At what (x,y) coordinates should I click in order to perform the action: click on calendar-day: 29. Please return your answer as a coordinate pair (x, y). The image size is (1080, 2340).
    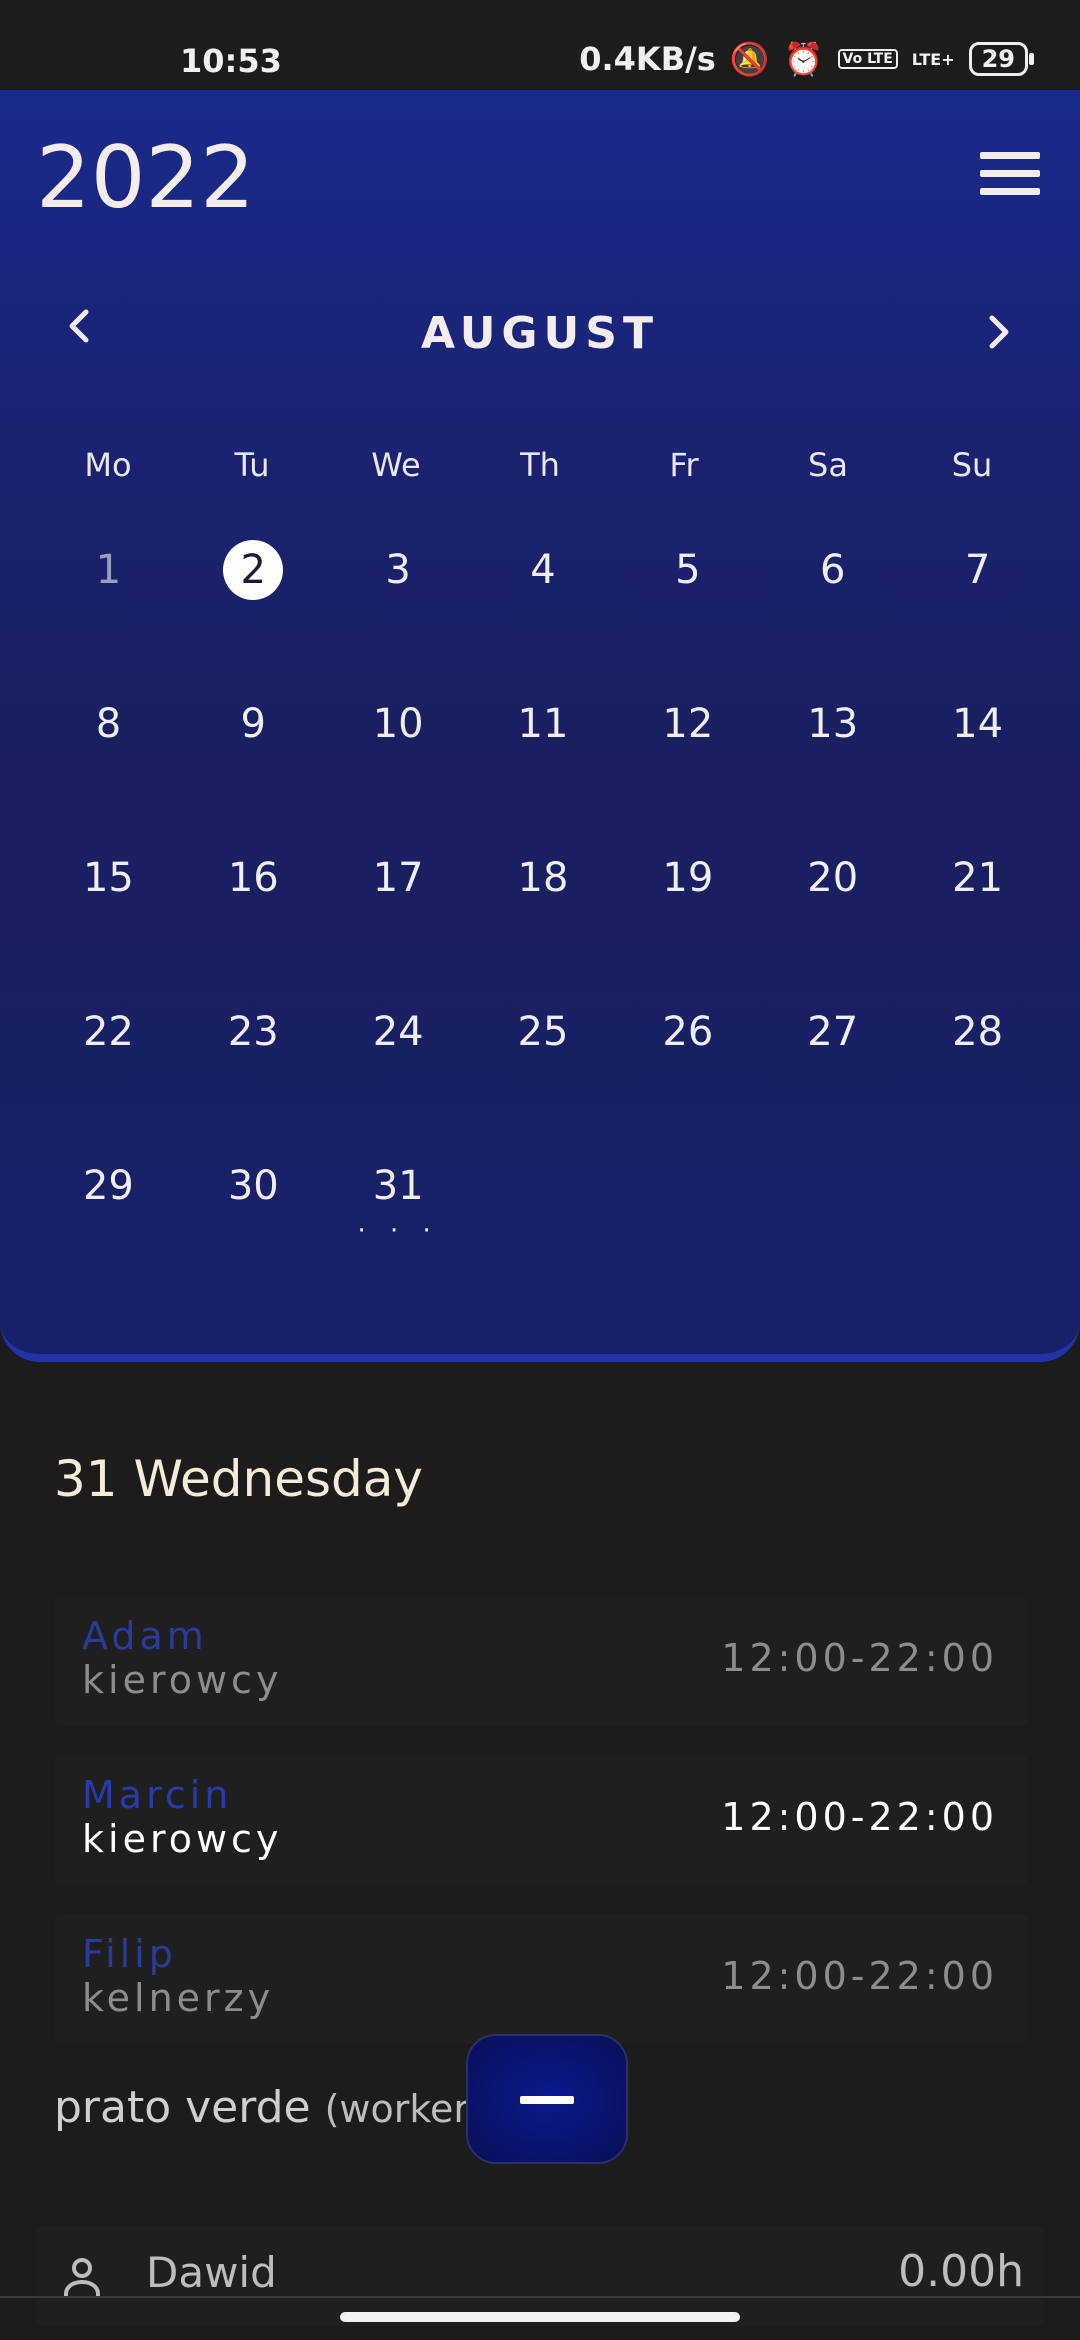
    Looking at the image, I should click on (108, 1233).